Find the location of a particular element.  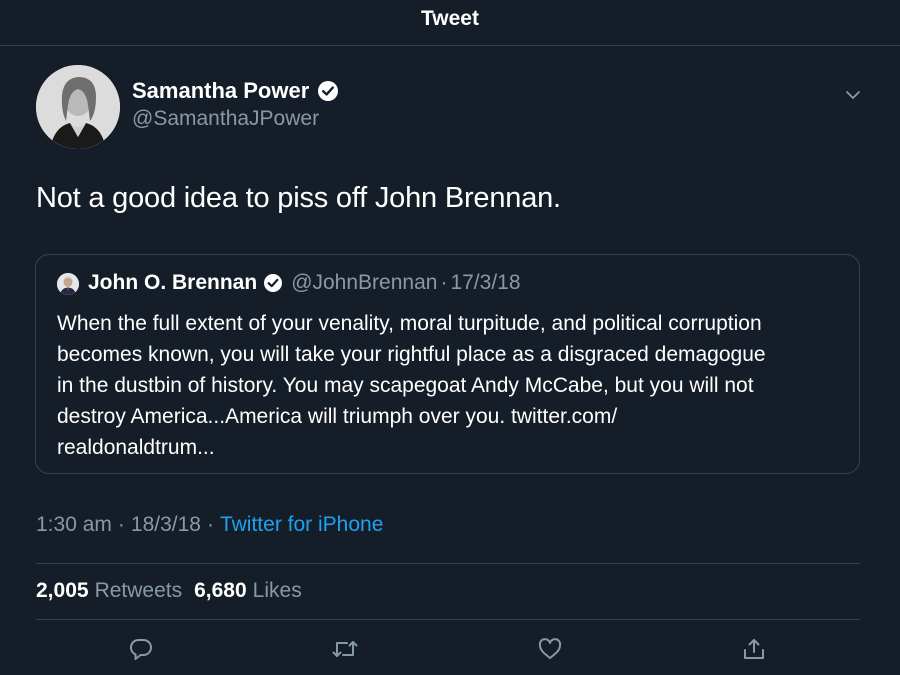

quoted-author-avatar is located at coordinates (68, 284).